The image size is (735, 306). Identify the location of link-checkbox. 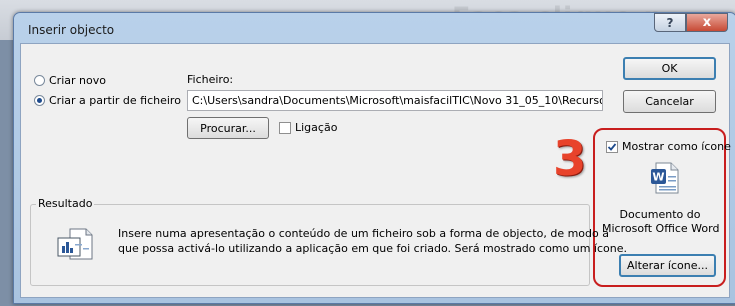
(285, 127).